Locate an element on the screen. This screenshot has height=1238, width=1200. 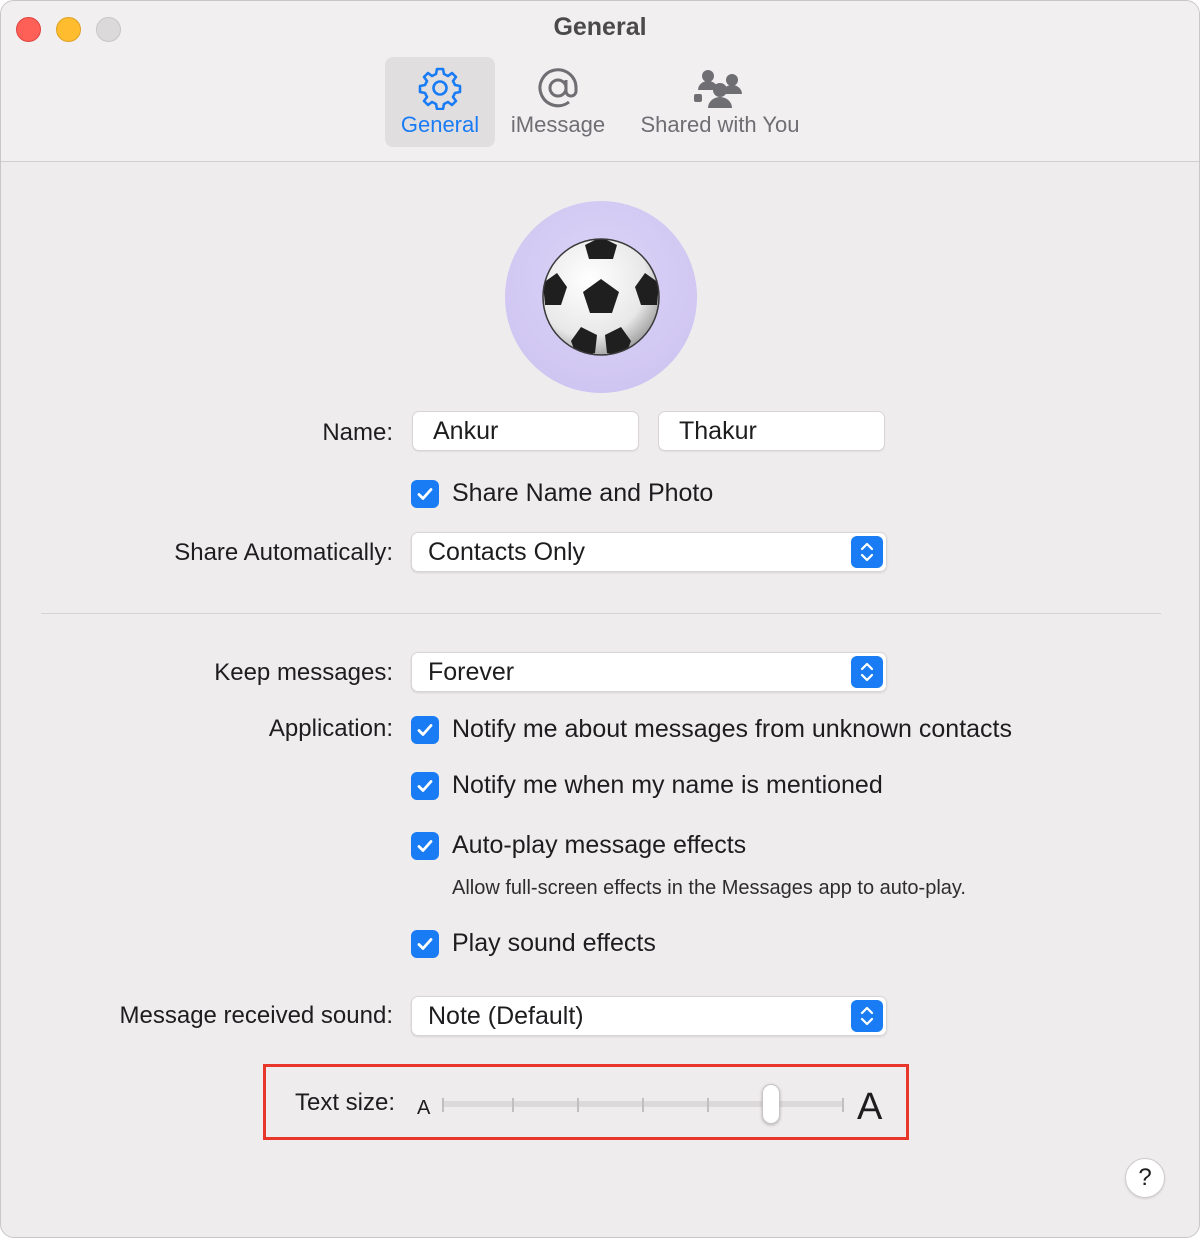
text-size-slider-knob is located at coordinates (771, 1104).